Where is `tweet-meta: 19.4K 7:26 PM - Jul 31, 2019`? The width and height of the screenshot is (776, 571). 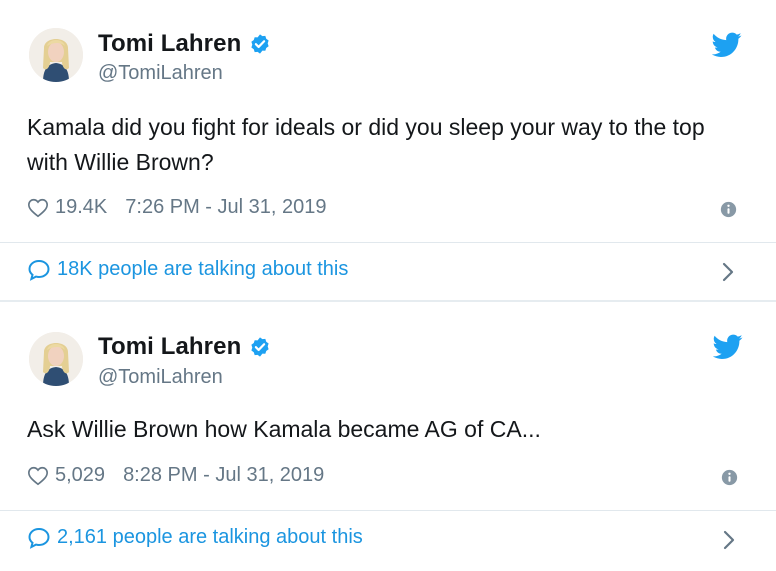
tweet-meta: 19.4K 7:26 PM - Jul 31, 2019 is located at coordinates (177, 207).